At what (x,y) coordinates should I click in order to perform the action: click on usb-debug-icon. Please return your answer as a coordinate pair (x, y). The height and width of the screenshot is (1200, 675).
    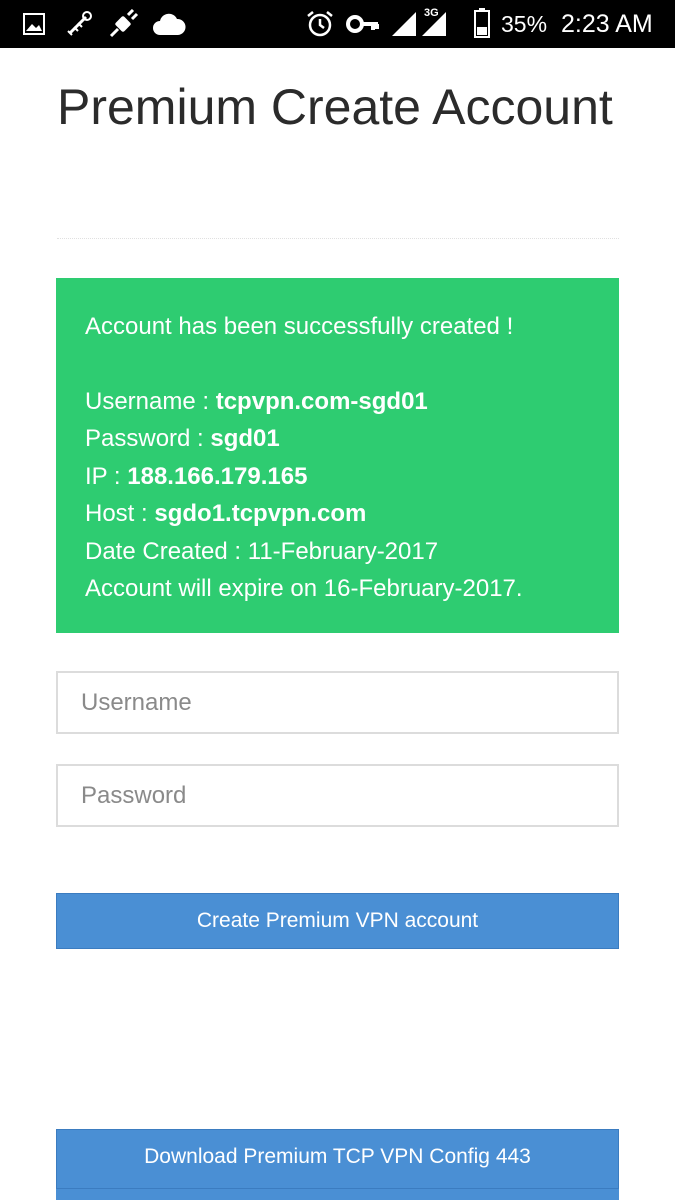
    Looking at the image, I should click on (79, 26).